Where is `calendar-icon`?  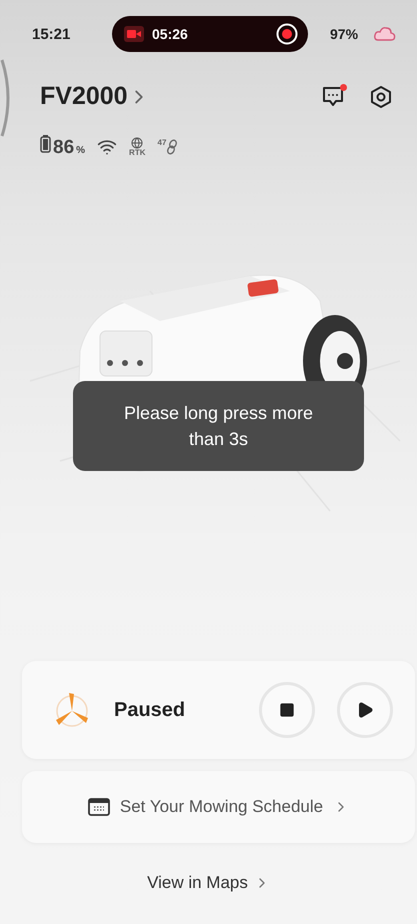
calendar-icon is located at coordinates (99, 807).